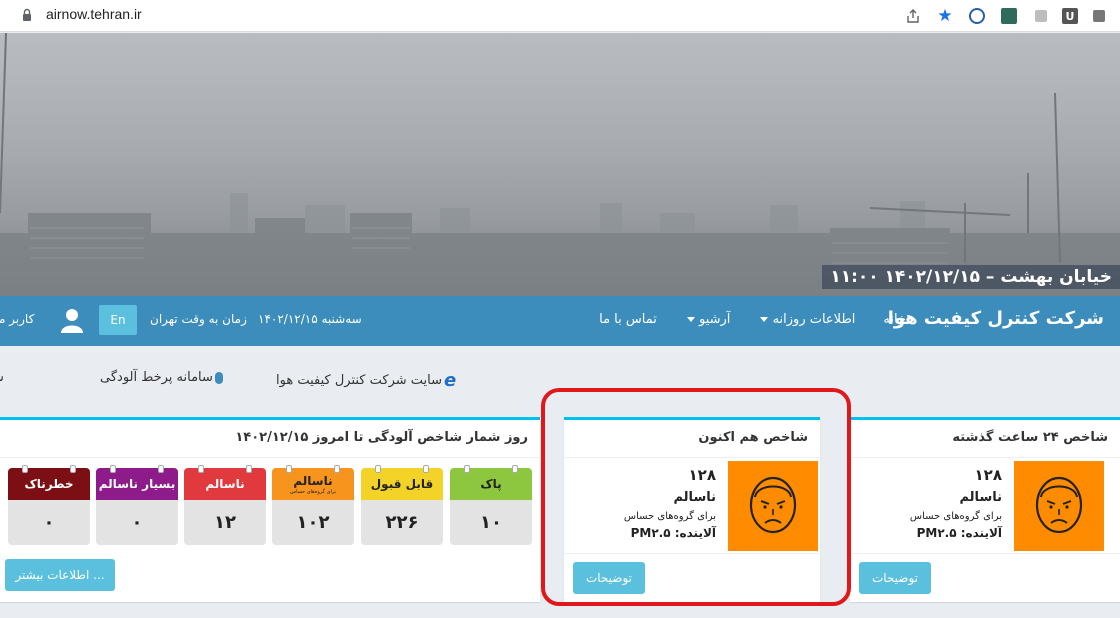  I want to click on menu-item-home: خانه, so click(894, 319).